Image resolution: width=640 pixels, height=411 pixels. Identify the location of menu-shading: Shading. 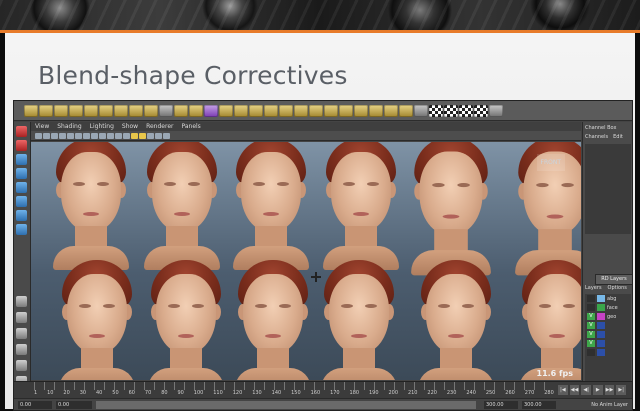
(69, 126).